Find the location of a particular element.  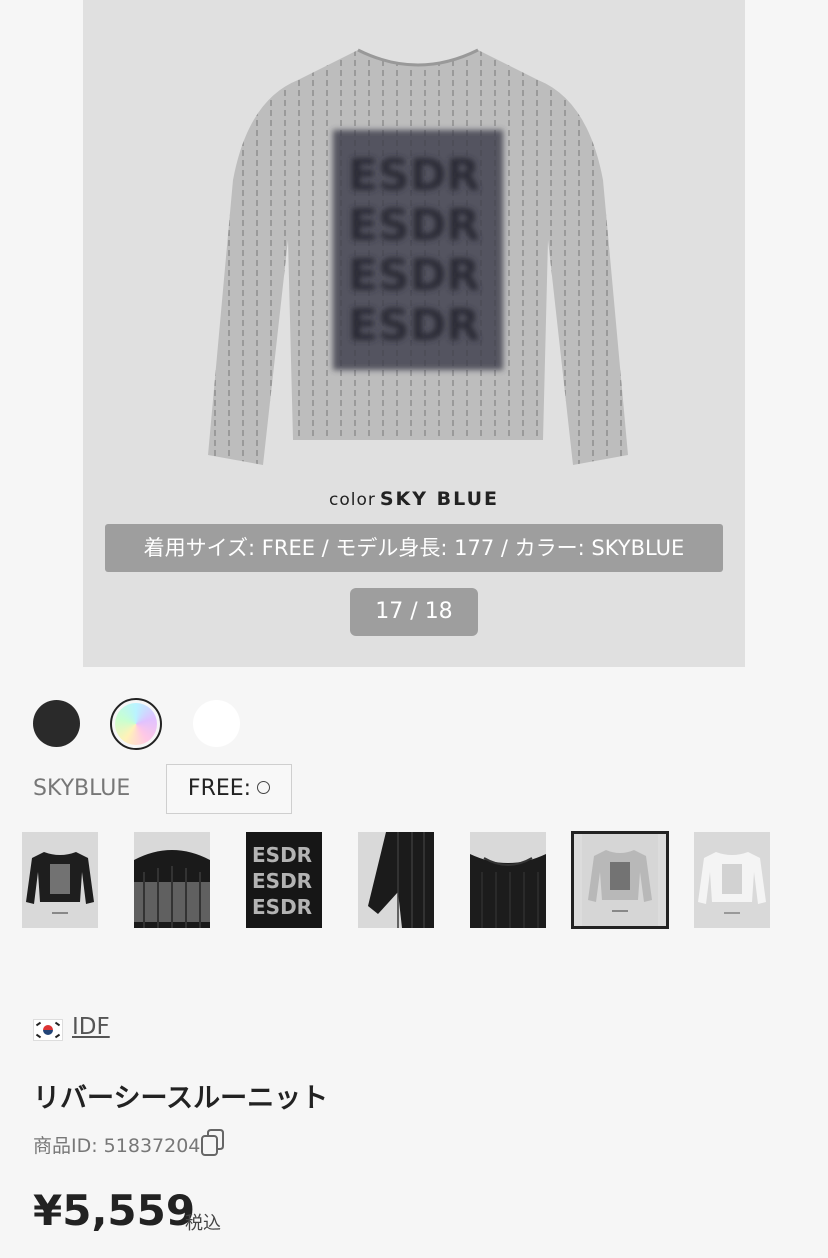

product-title: リバーシースルーニット is located at coordinates (181, 1098).